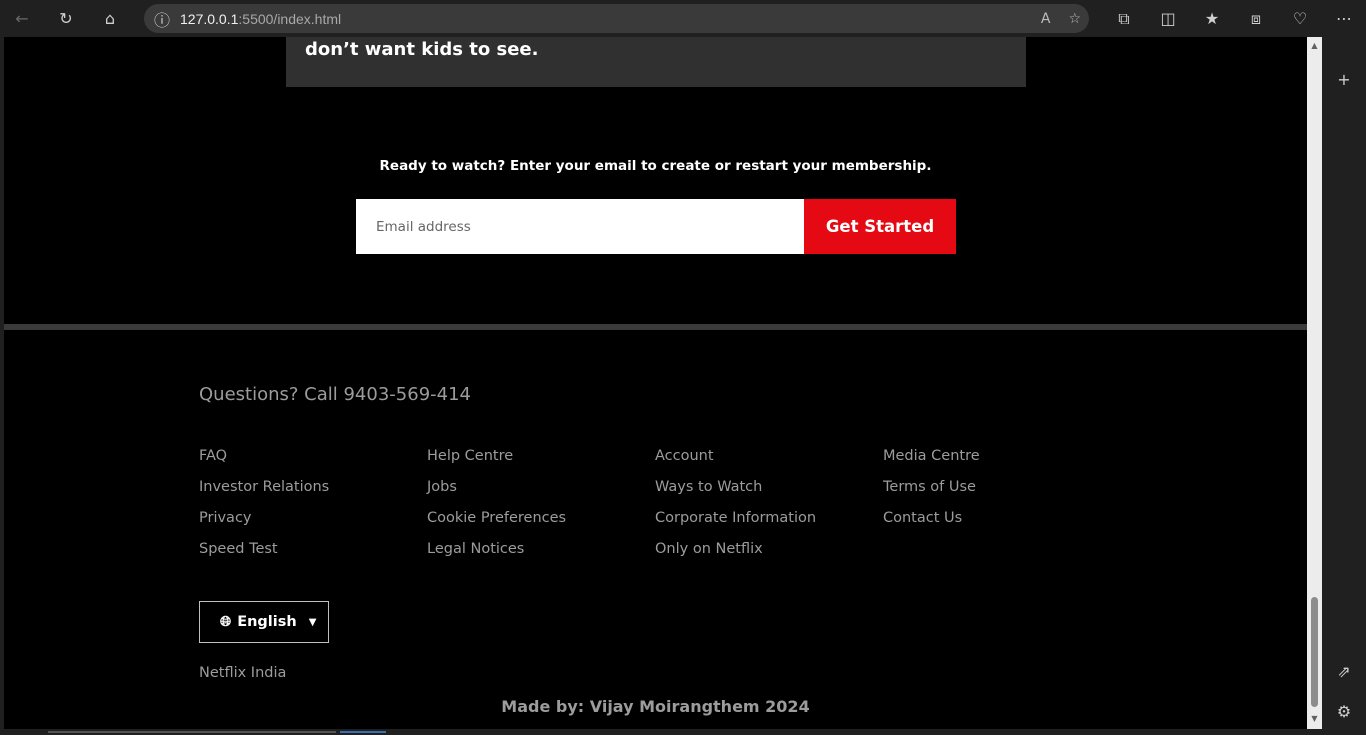 The image size is (1366, 735). I want to click on footer-link-terms-of-use: Terms of Use, so click(997, 487).